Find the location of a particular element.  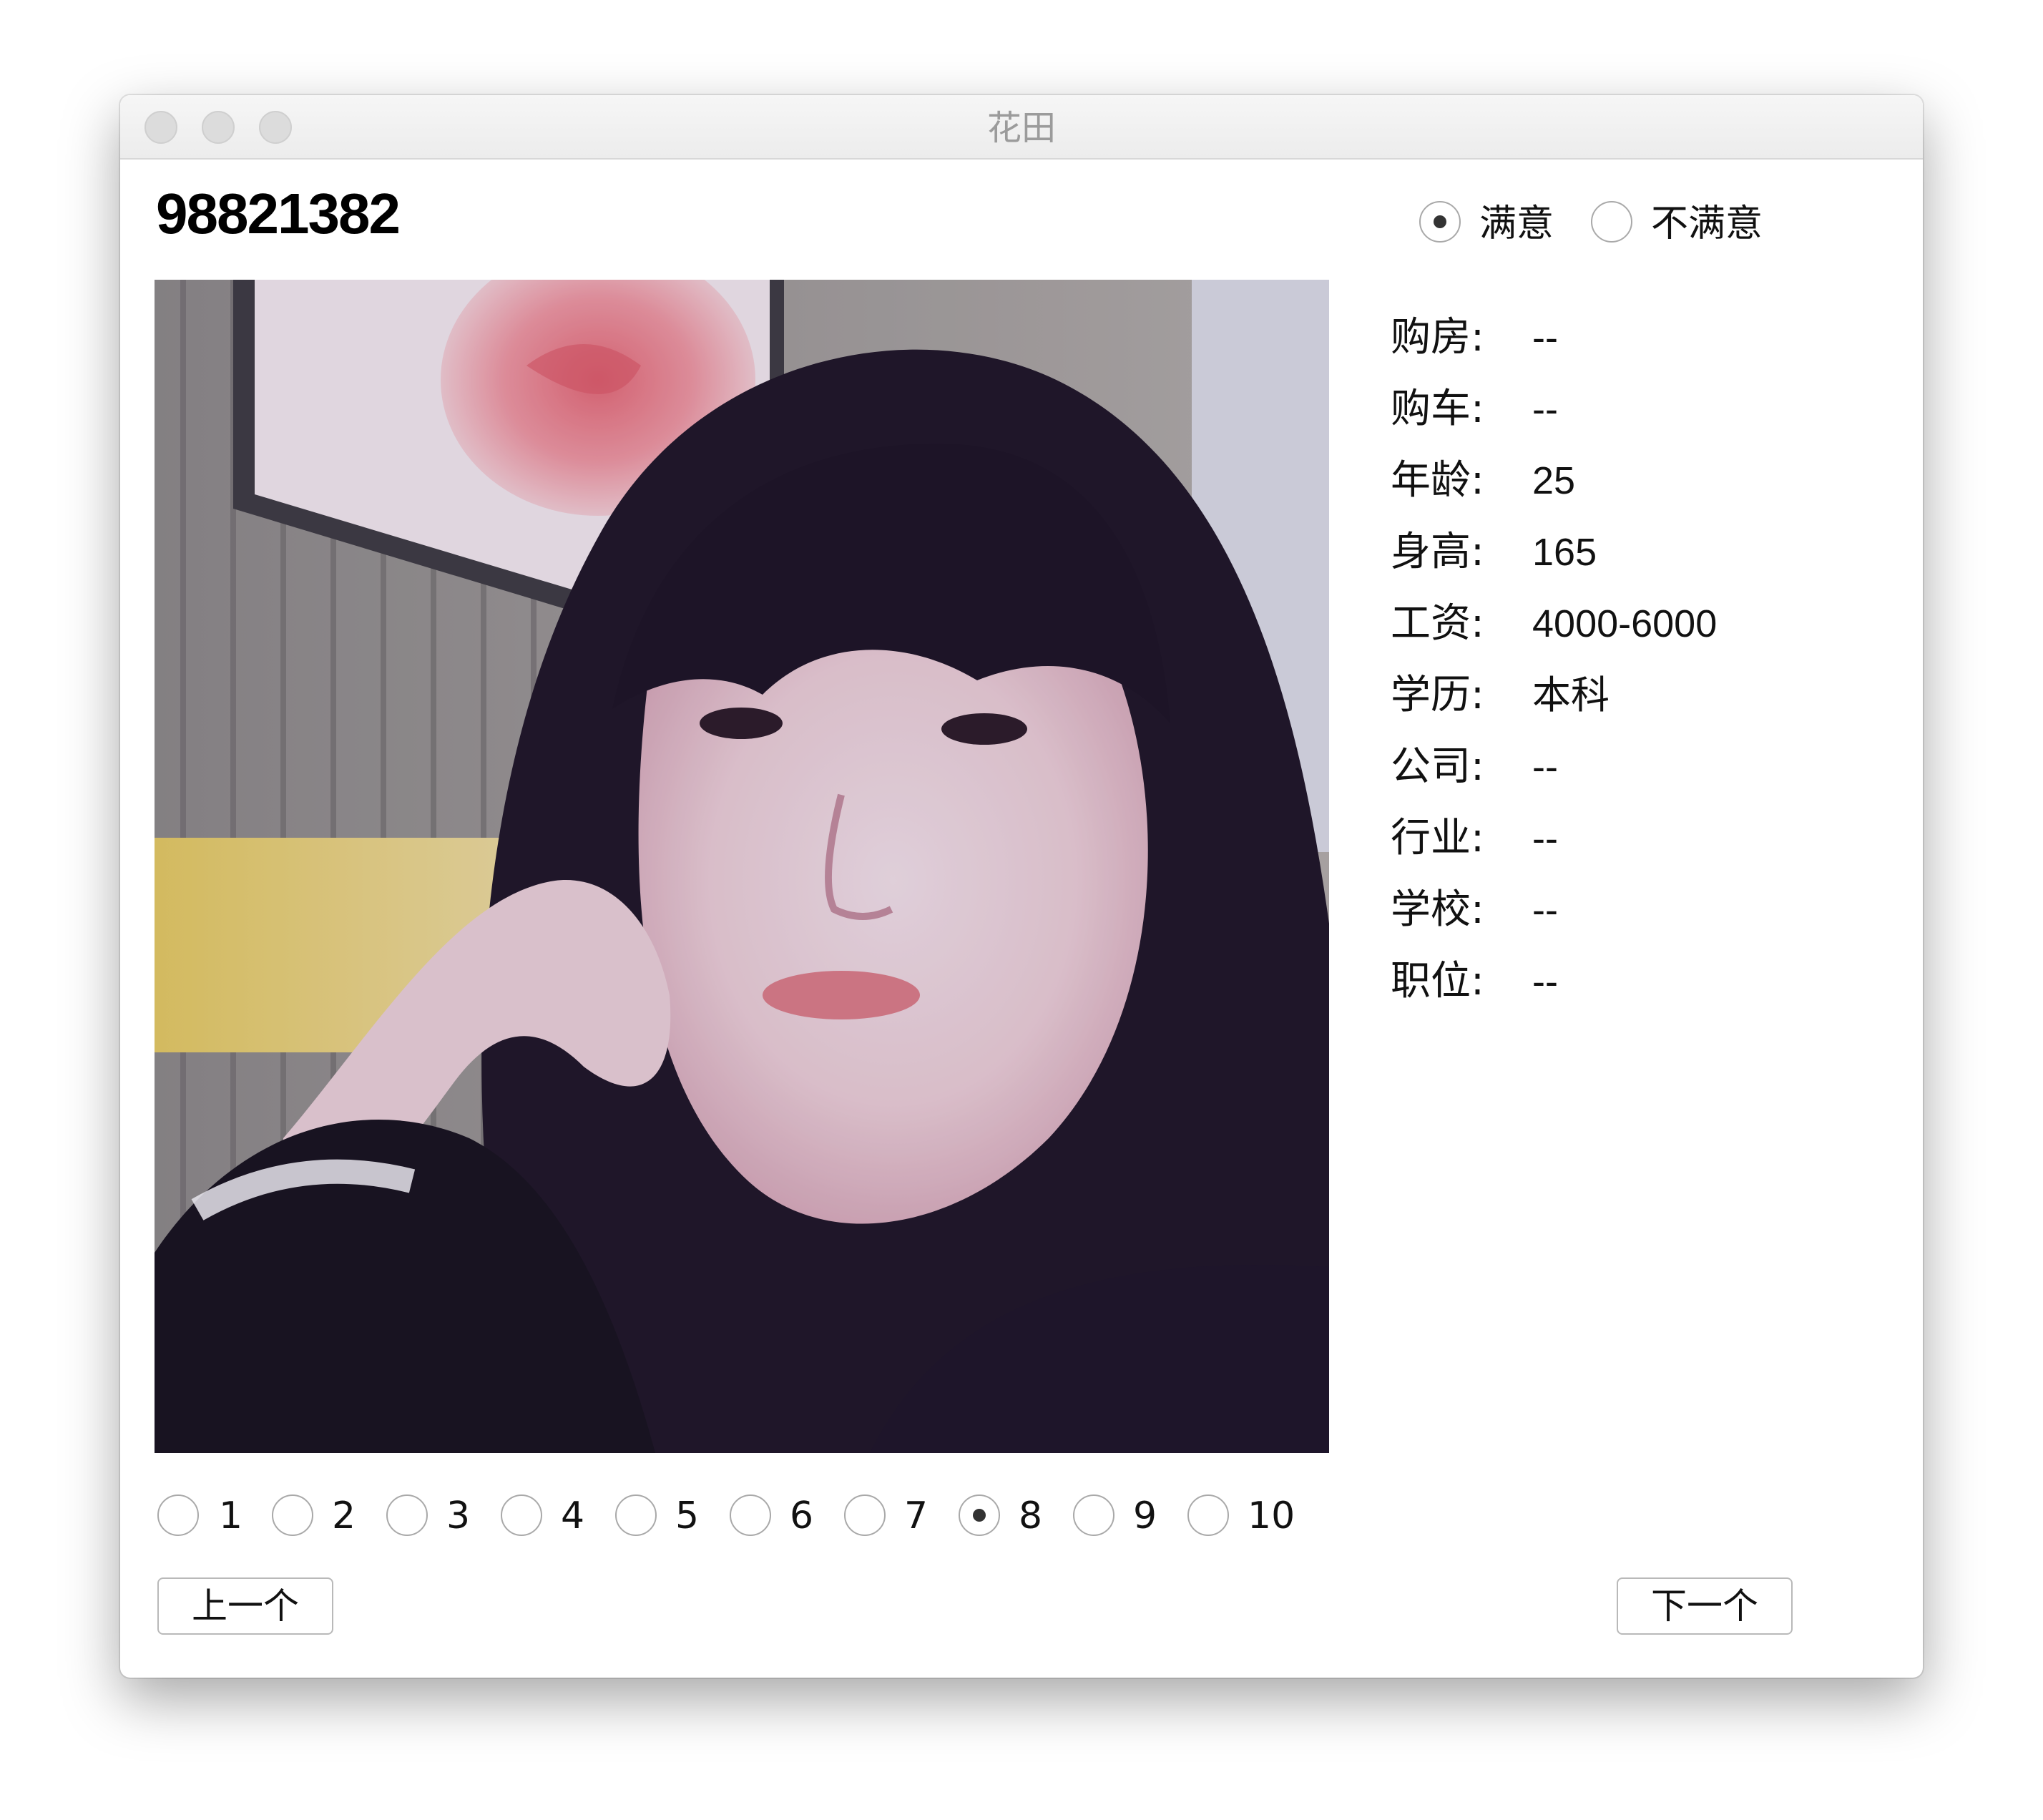

rating-label-3: 3 is located at coordinates (458, 1515).